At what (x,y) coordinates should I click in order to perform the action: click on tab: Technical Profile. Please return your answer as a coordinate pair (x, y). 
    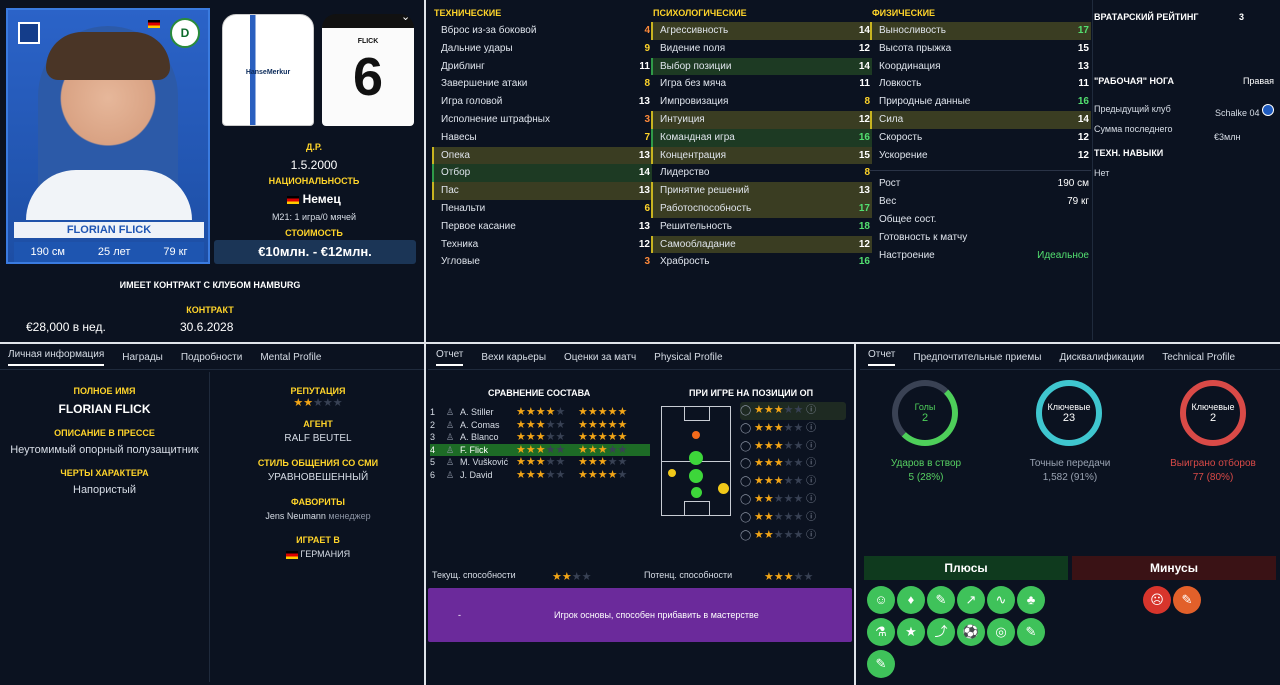
    Looking at the image, I should click on (1198, 357).